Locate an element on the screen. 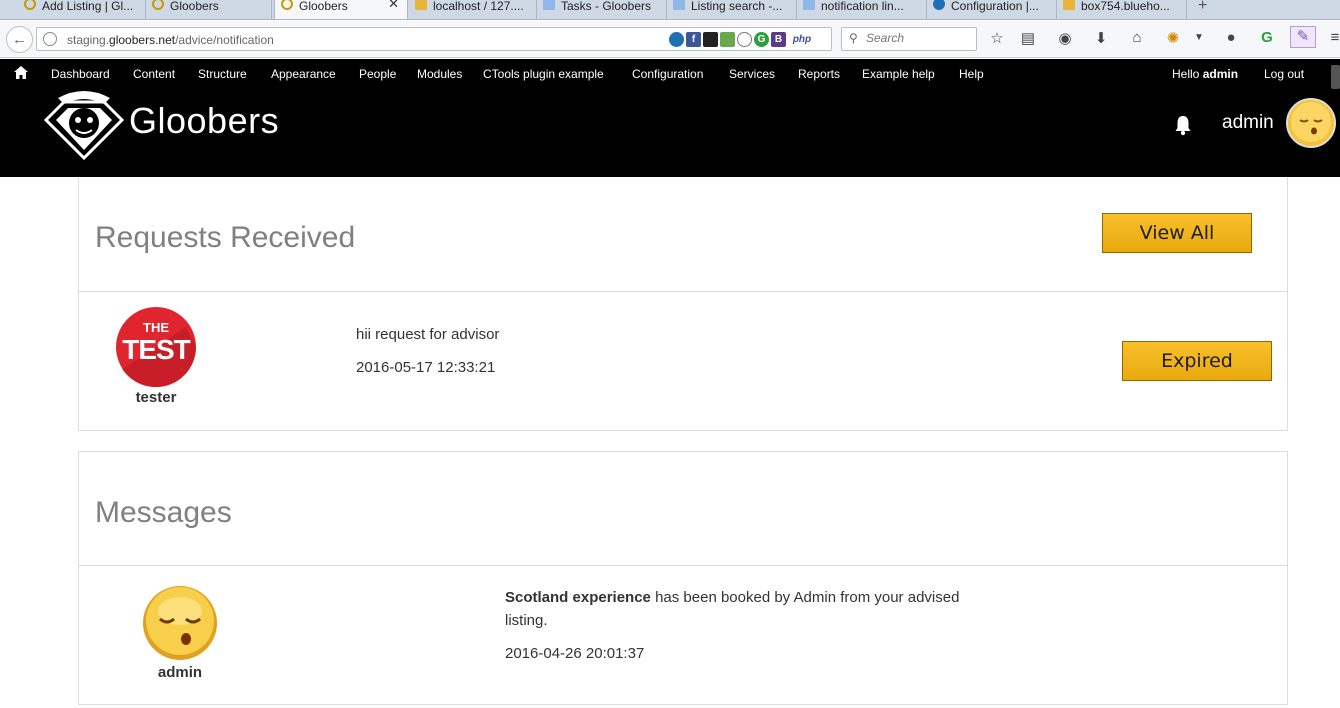  view-all-button: View All is located at coordinates (1177, 233).